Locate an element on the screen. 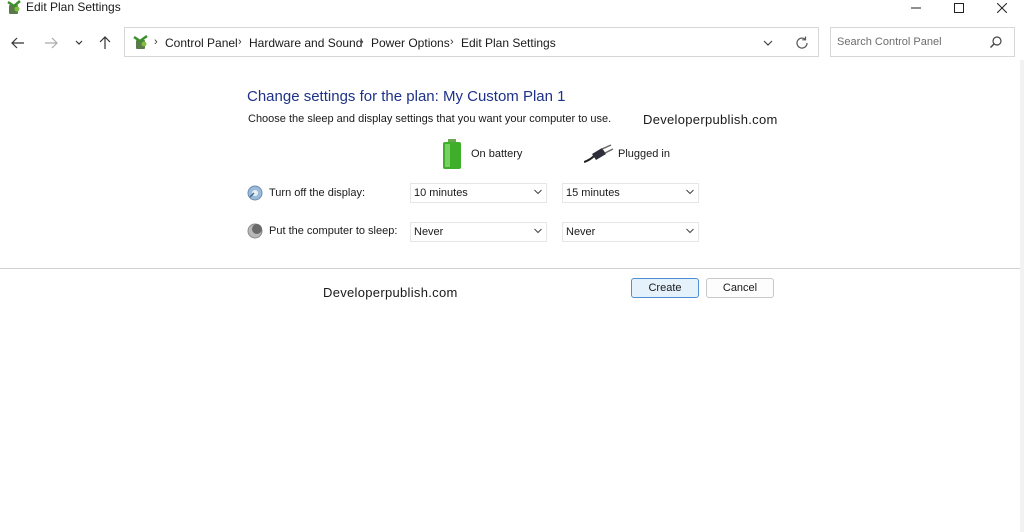 The height and width of the screenshot is (532, 1024). arrow-up-icon is located at coordinates (105, 42).